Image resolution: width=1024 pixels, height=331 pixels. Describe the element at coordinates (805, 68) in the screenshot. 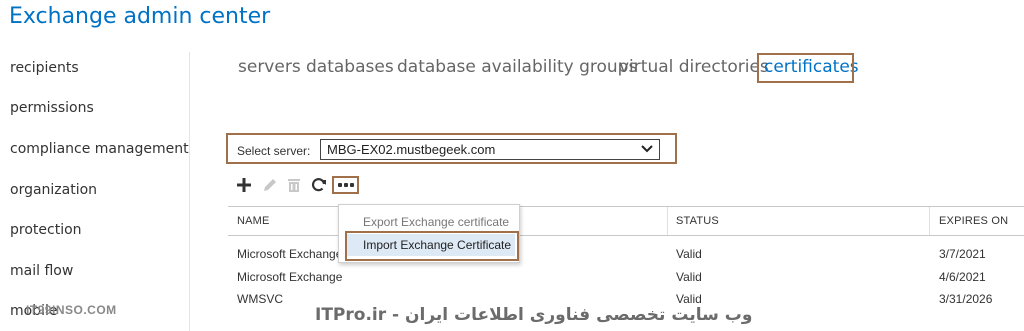

I see `certificates-tab-highlight` at that location.